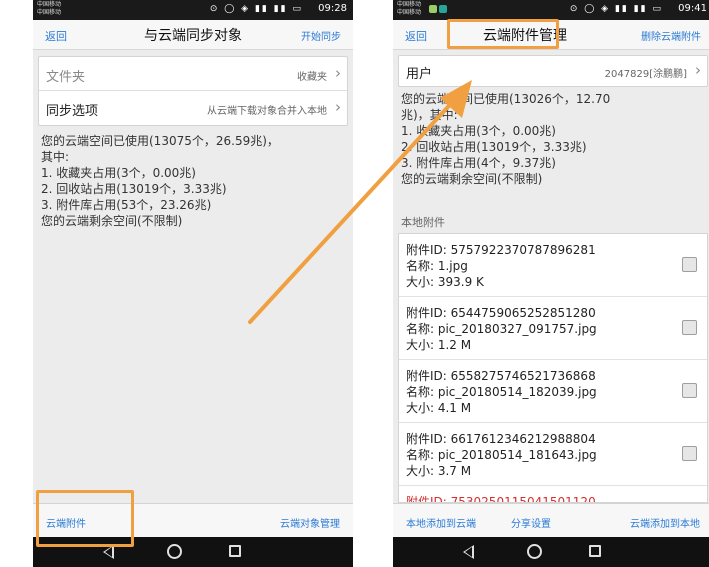 This screenshot has height=567, width=709. I want to click on nav-bar: 返回 与云端同步对象 开始同步, so click(193, 35).